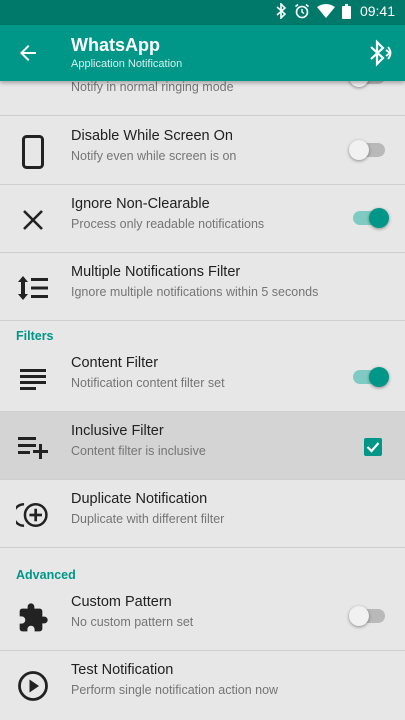  Describe the element at coordinates (335, 11) in the screenshot. I see `status-icons: 09:41` at that location.